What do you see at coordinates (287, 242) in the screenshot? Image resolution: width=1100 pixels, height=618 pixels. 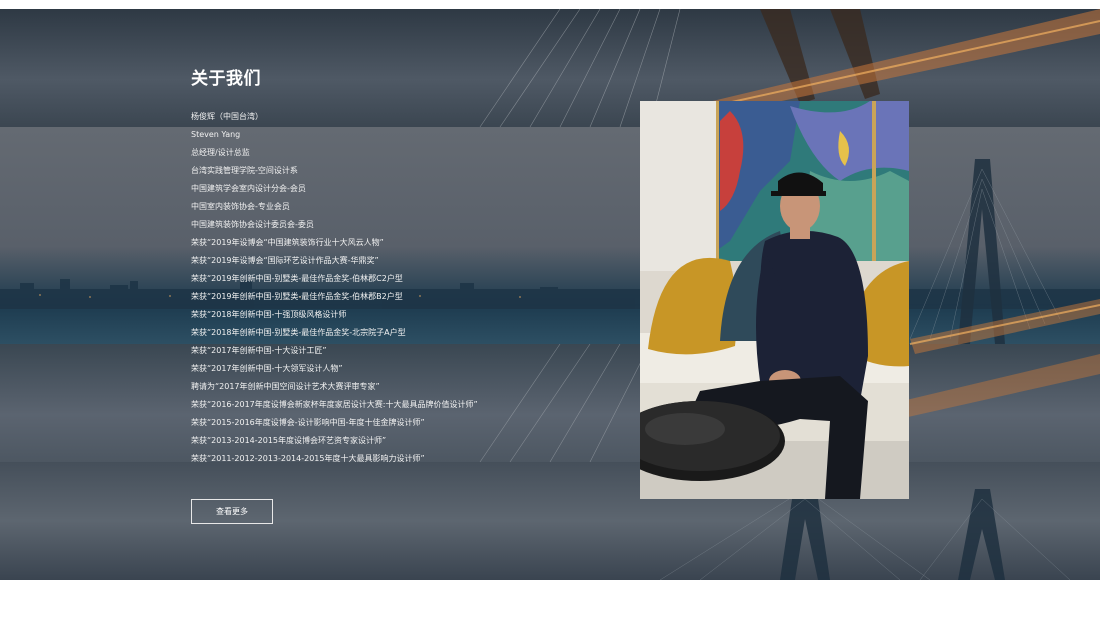 I see `bio-line: 荣获“2019年设博会“中国建筑装饰行业十大风云人物”` at bounding box center [287, 242].